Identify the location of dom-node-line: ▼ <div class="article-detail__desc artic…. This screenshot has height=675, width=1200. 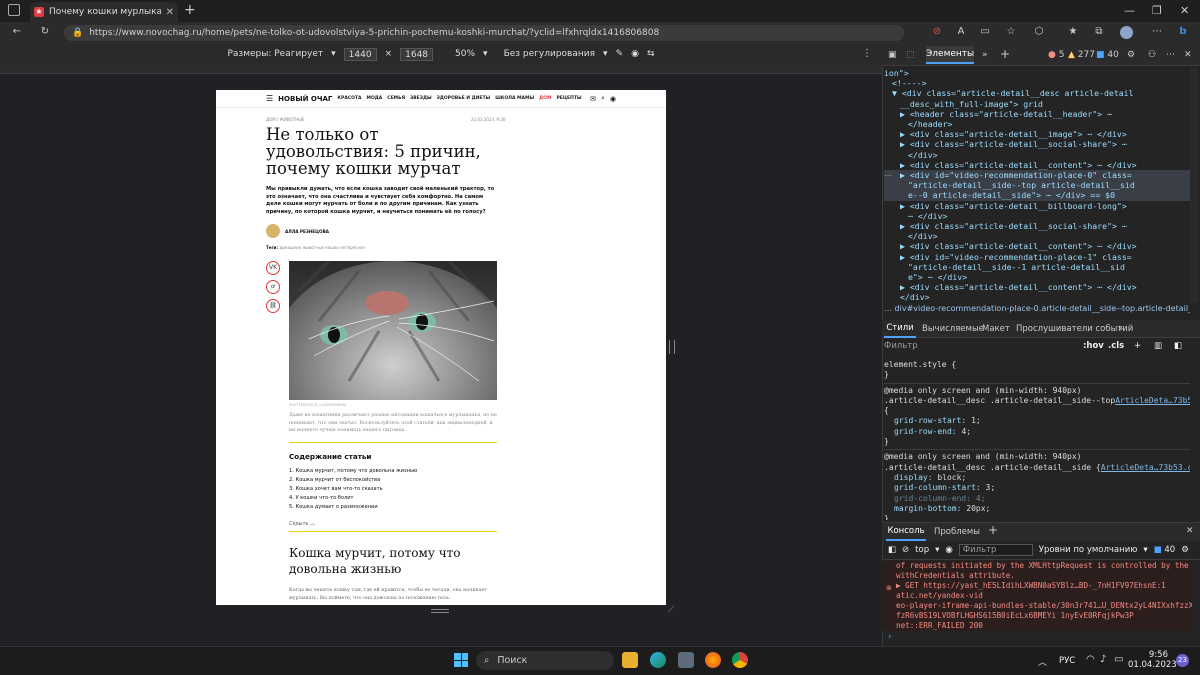
(1037, 93).